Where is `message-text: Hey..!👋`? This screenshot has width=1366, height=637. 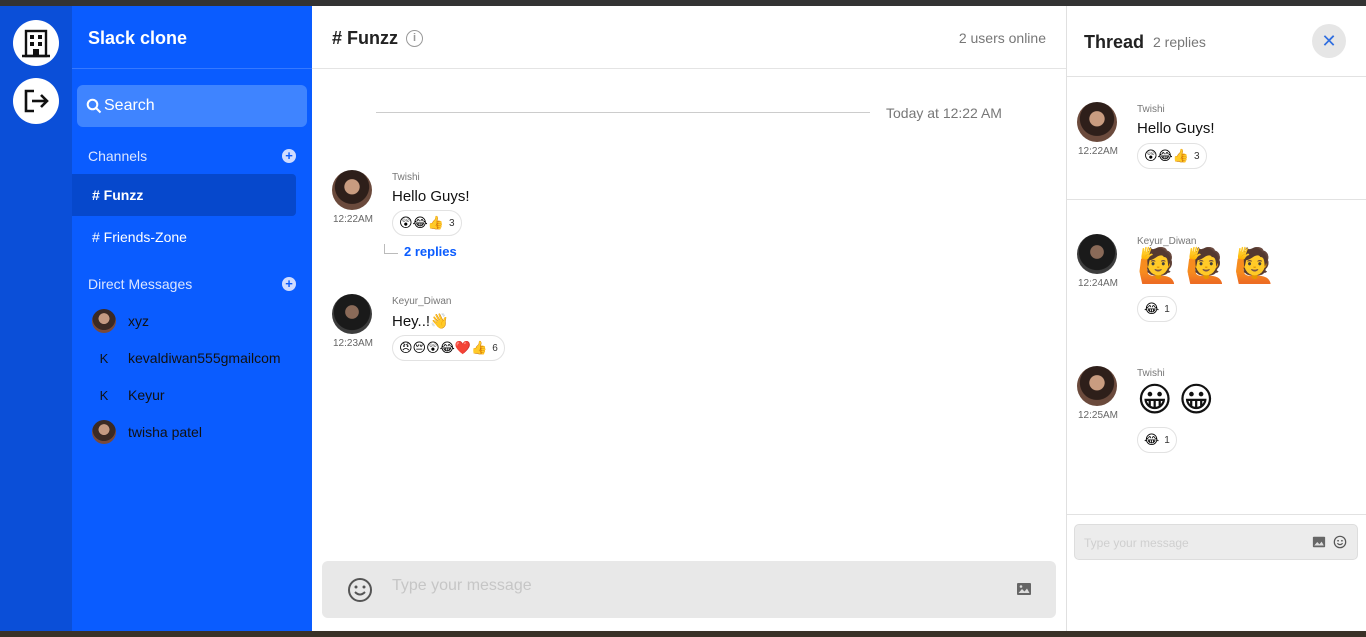 message-text: Hey..!👋 is located at coordinates (420, 321).